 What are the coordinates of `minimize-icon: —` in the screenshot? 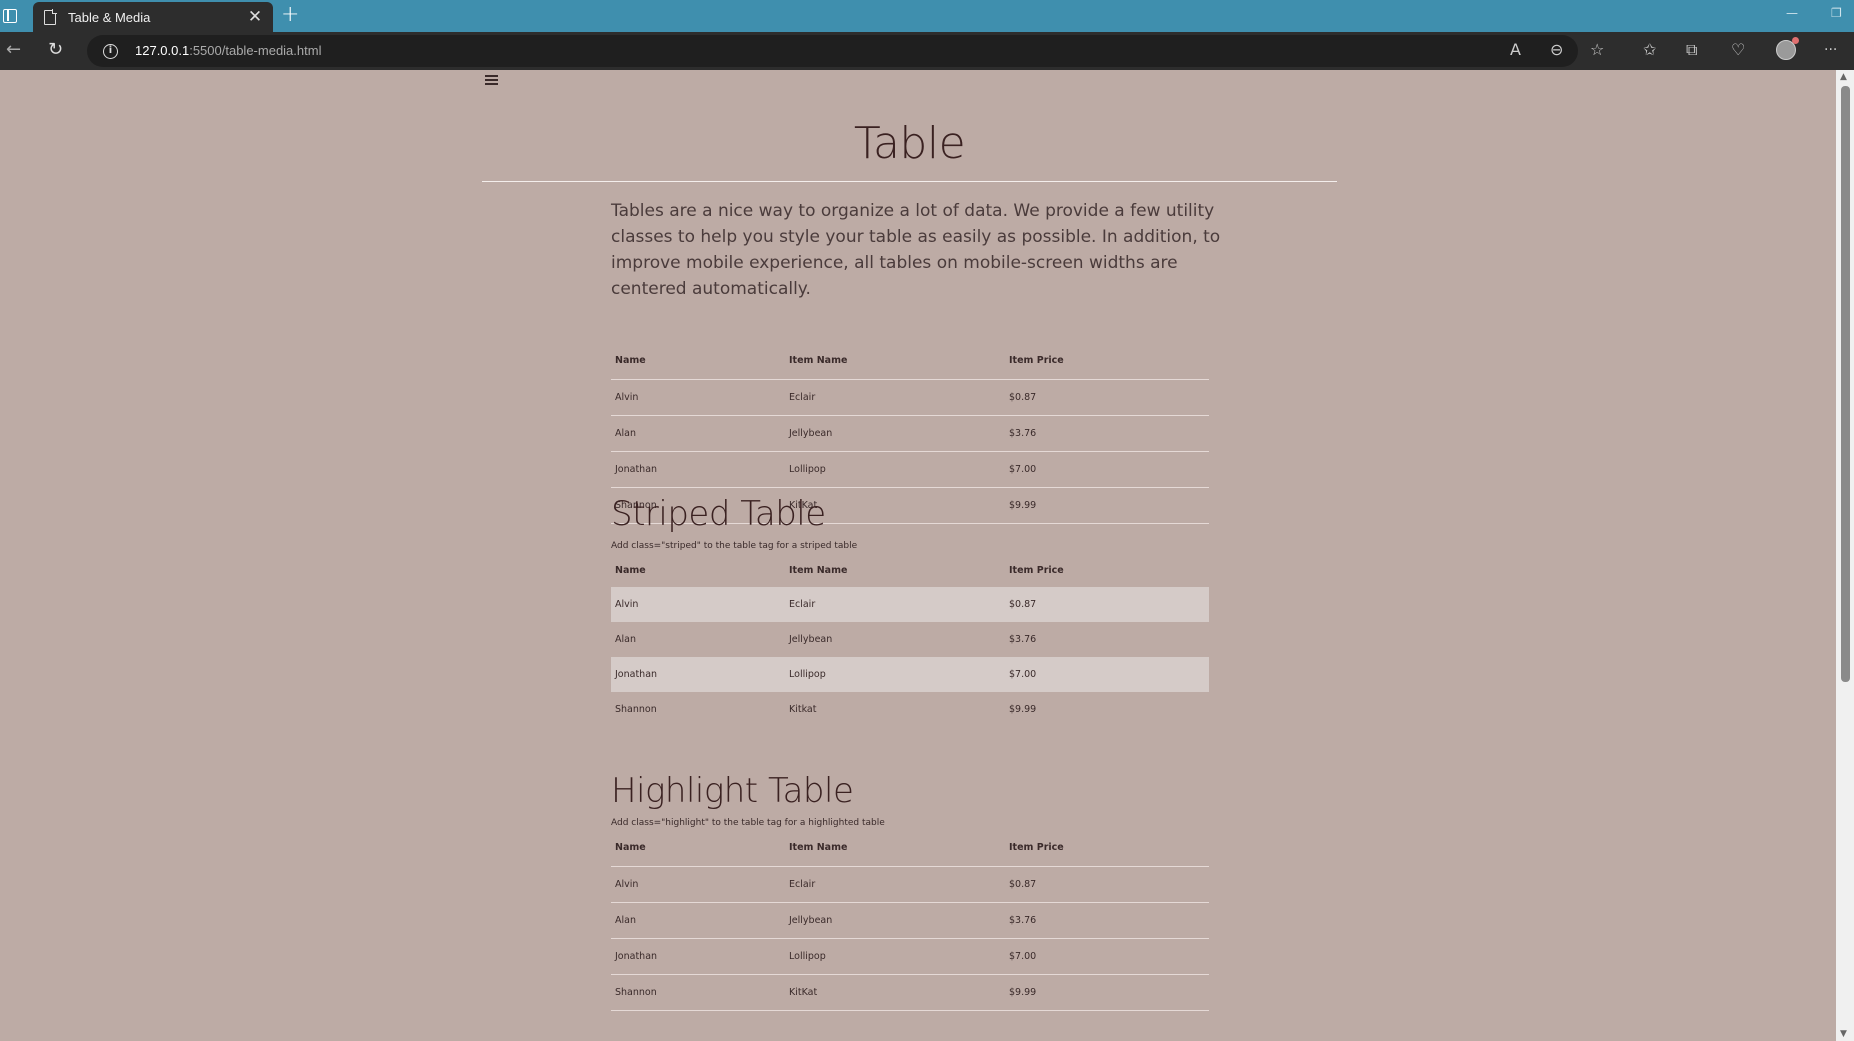 It's located at (1792, 13).